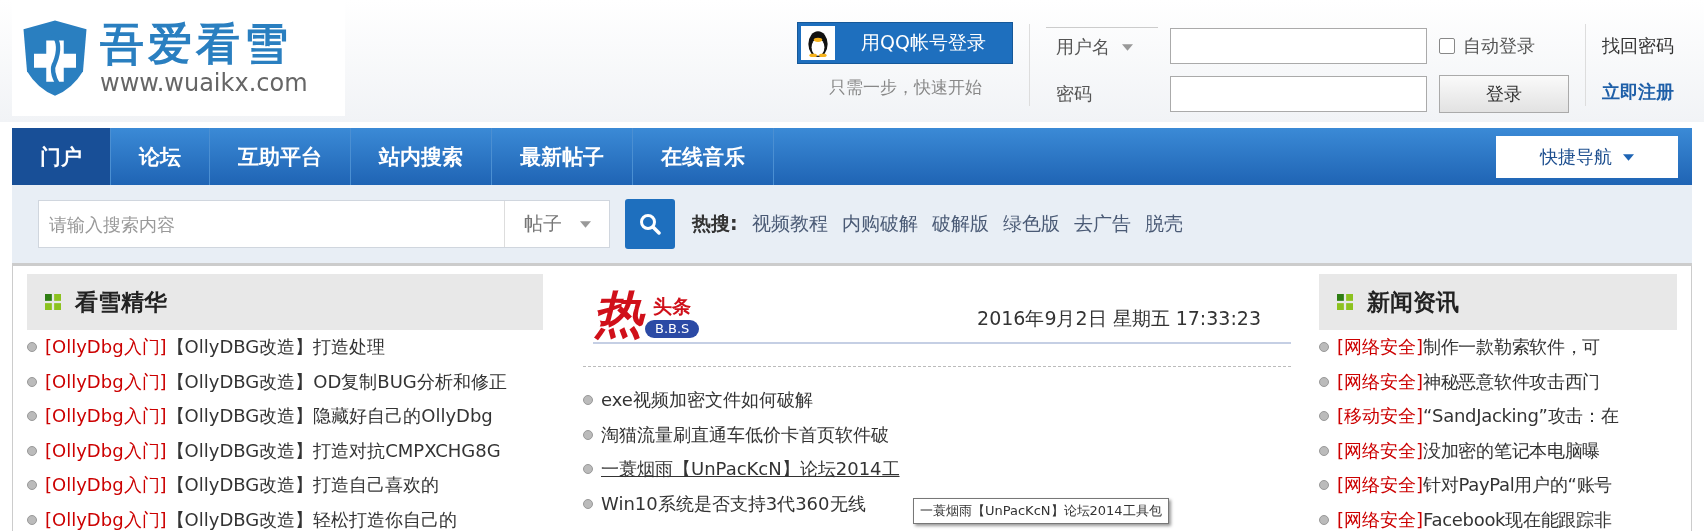  Describe the element at coordinates (1163, 224) in the screenshot. I see `hot-search-link: 脱壳` at that location.